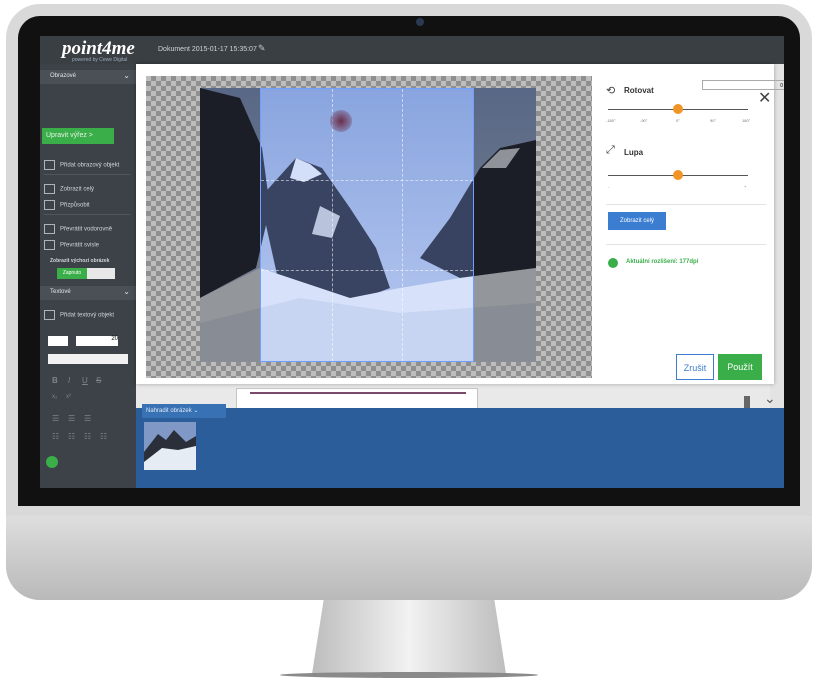  Describe the element at coordinates (86, 229) in the screenshot. I see `flip-horizontal-label: Převrátit vodorovně` at that location.